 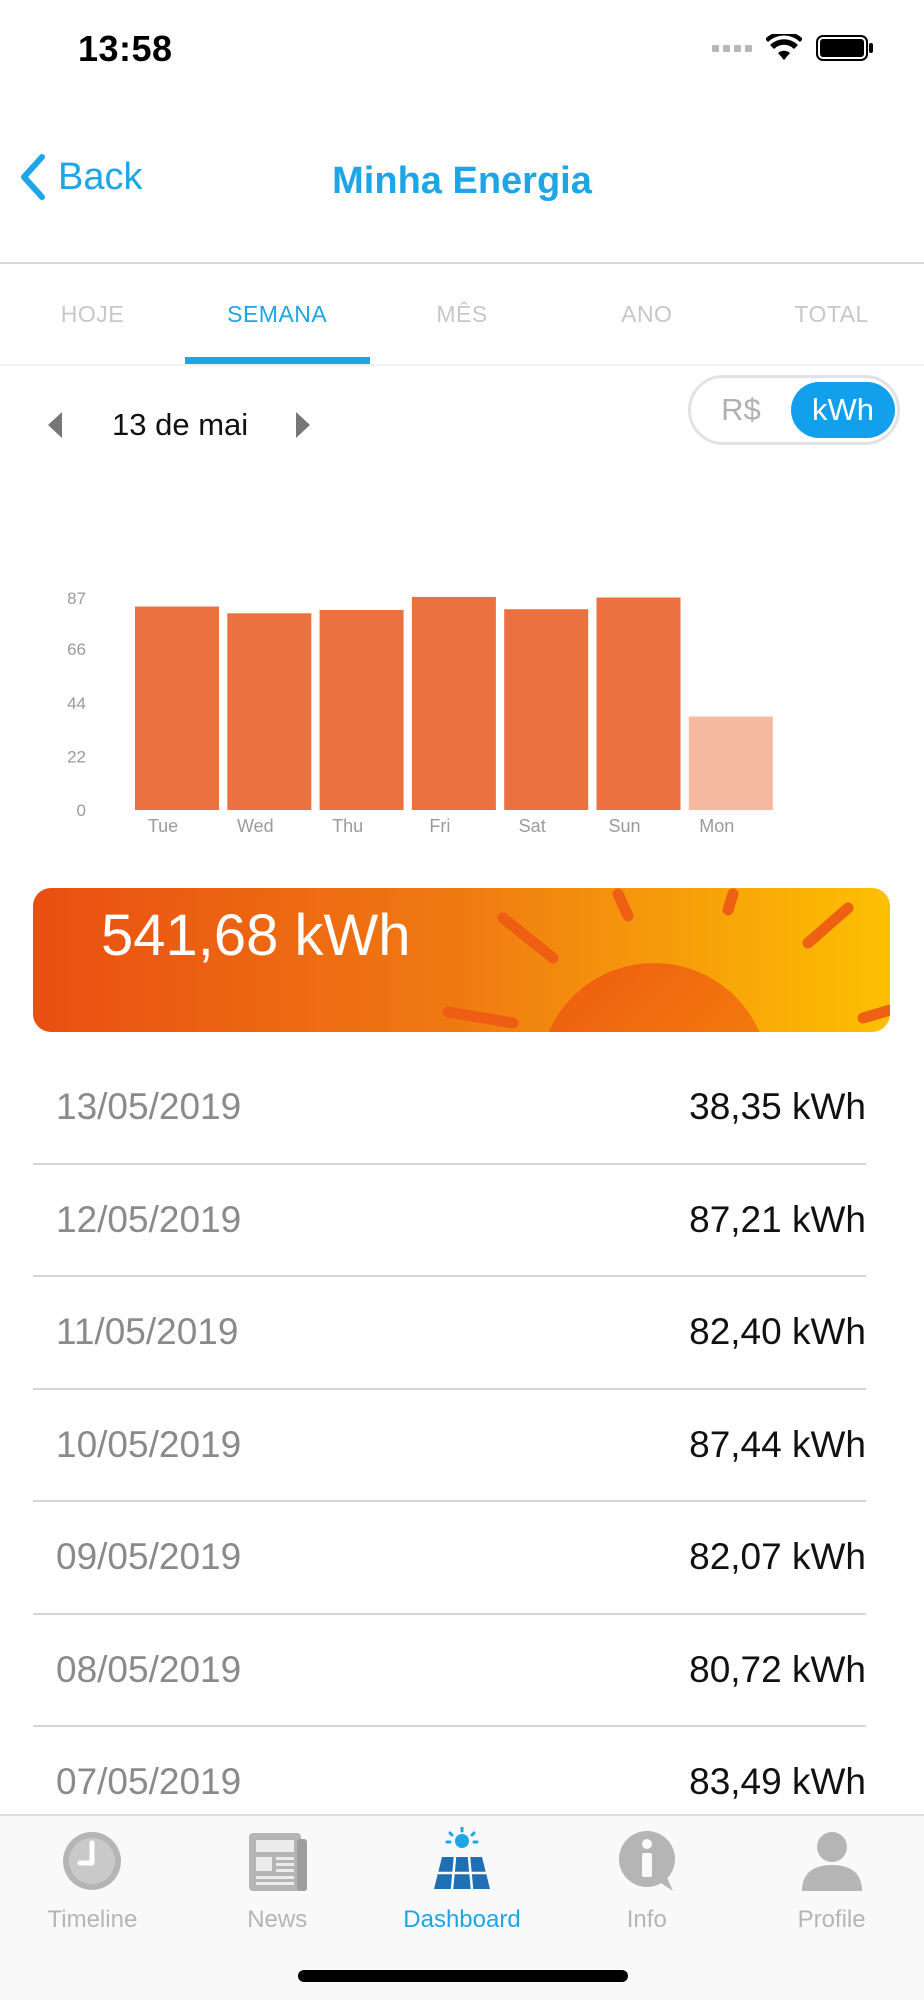 What do you see at coordinates (277, 1861) in the screenshot?
I see `newspaper-icon` at bounding box center [277, 1861].